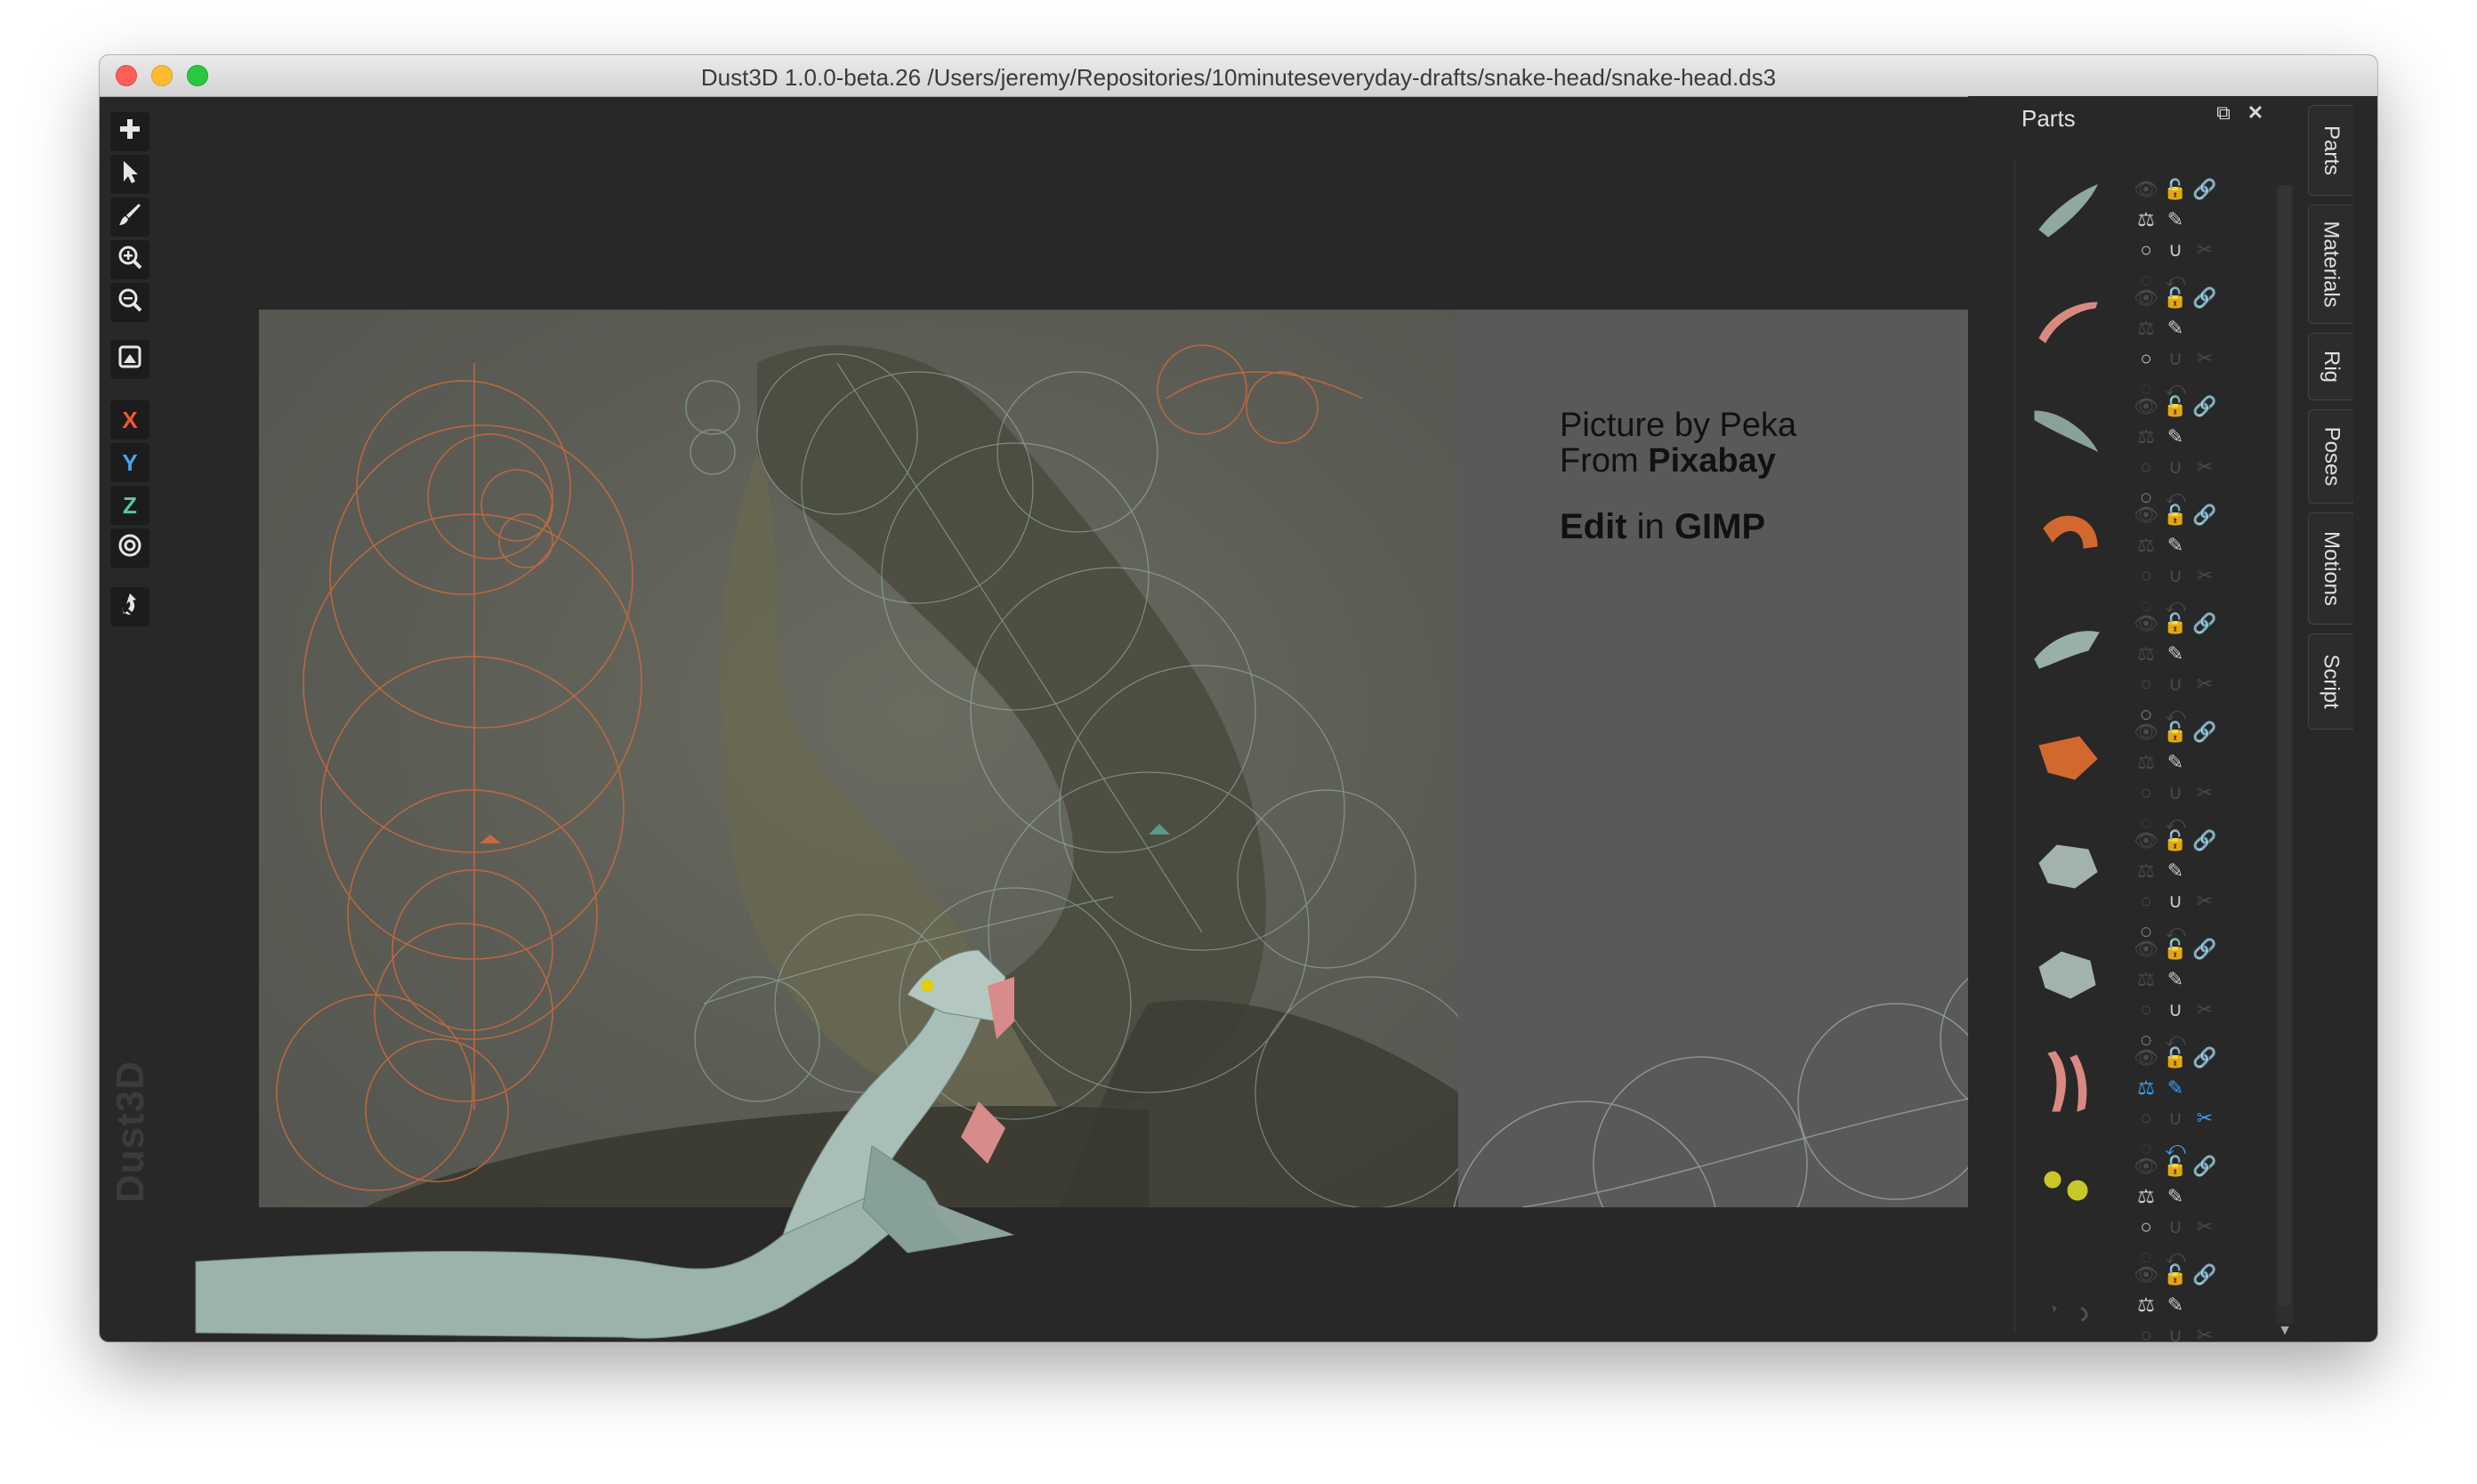  What do you see at coordinates (2285, 745) in the screenshot?
I see `scrollbar-thumb` at bounding box center [2285, 745].